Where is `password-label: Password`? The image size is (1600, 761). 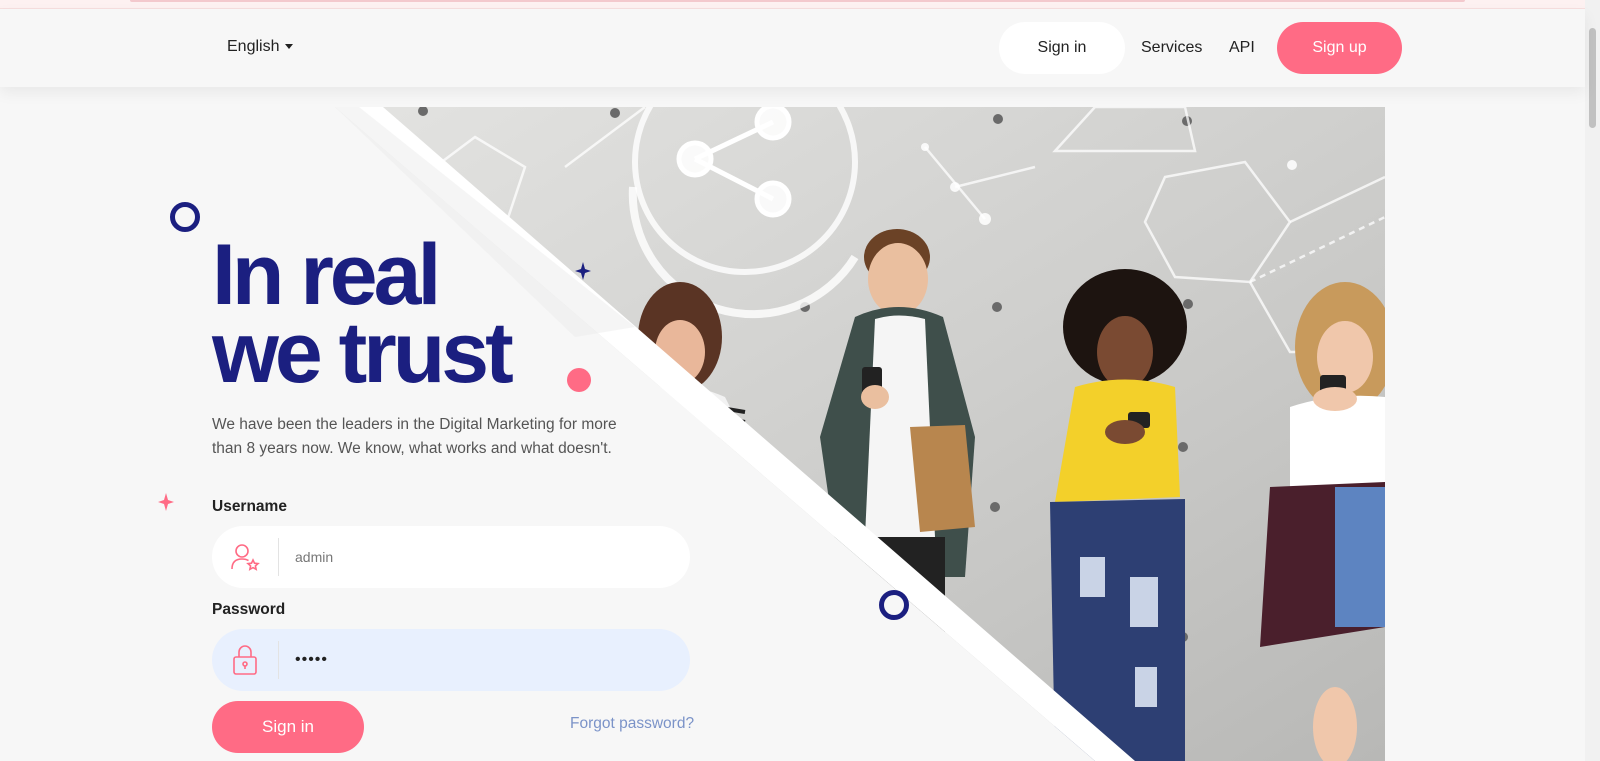
password-label: Password is located at coordinates (249, 609).